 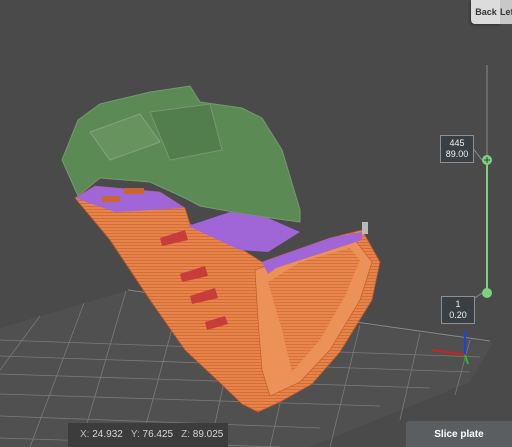 I want to click on top-layer-label: 445 89.00, so click(x=457, y=149).